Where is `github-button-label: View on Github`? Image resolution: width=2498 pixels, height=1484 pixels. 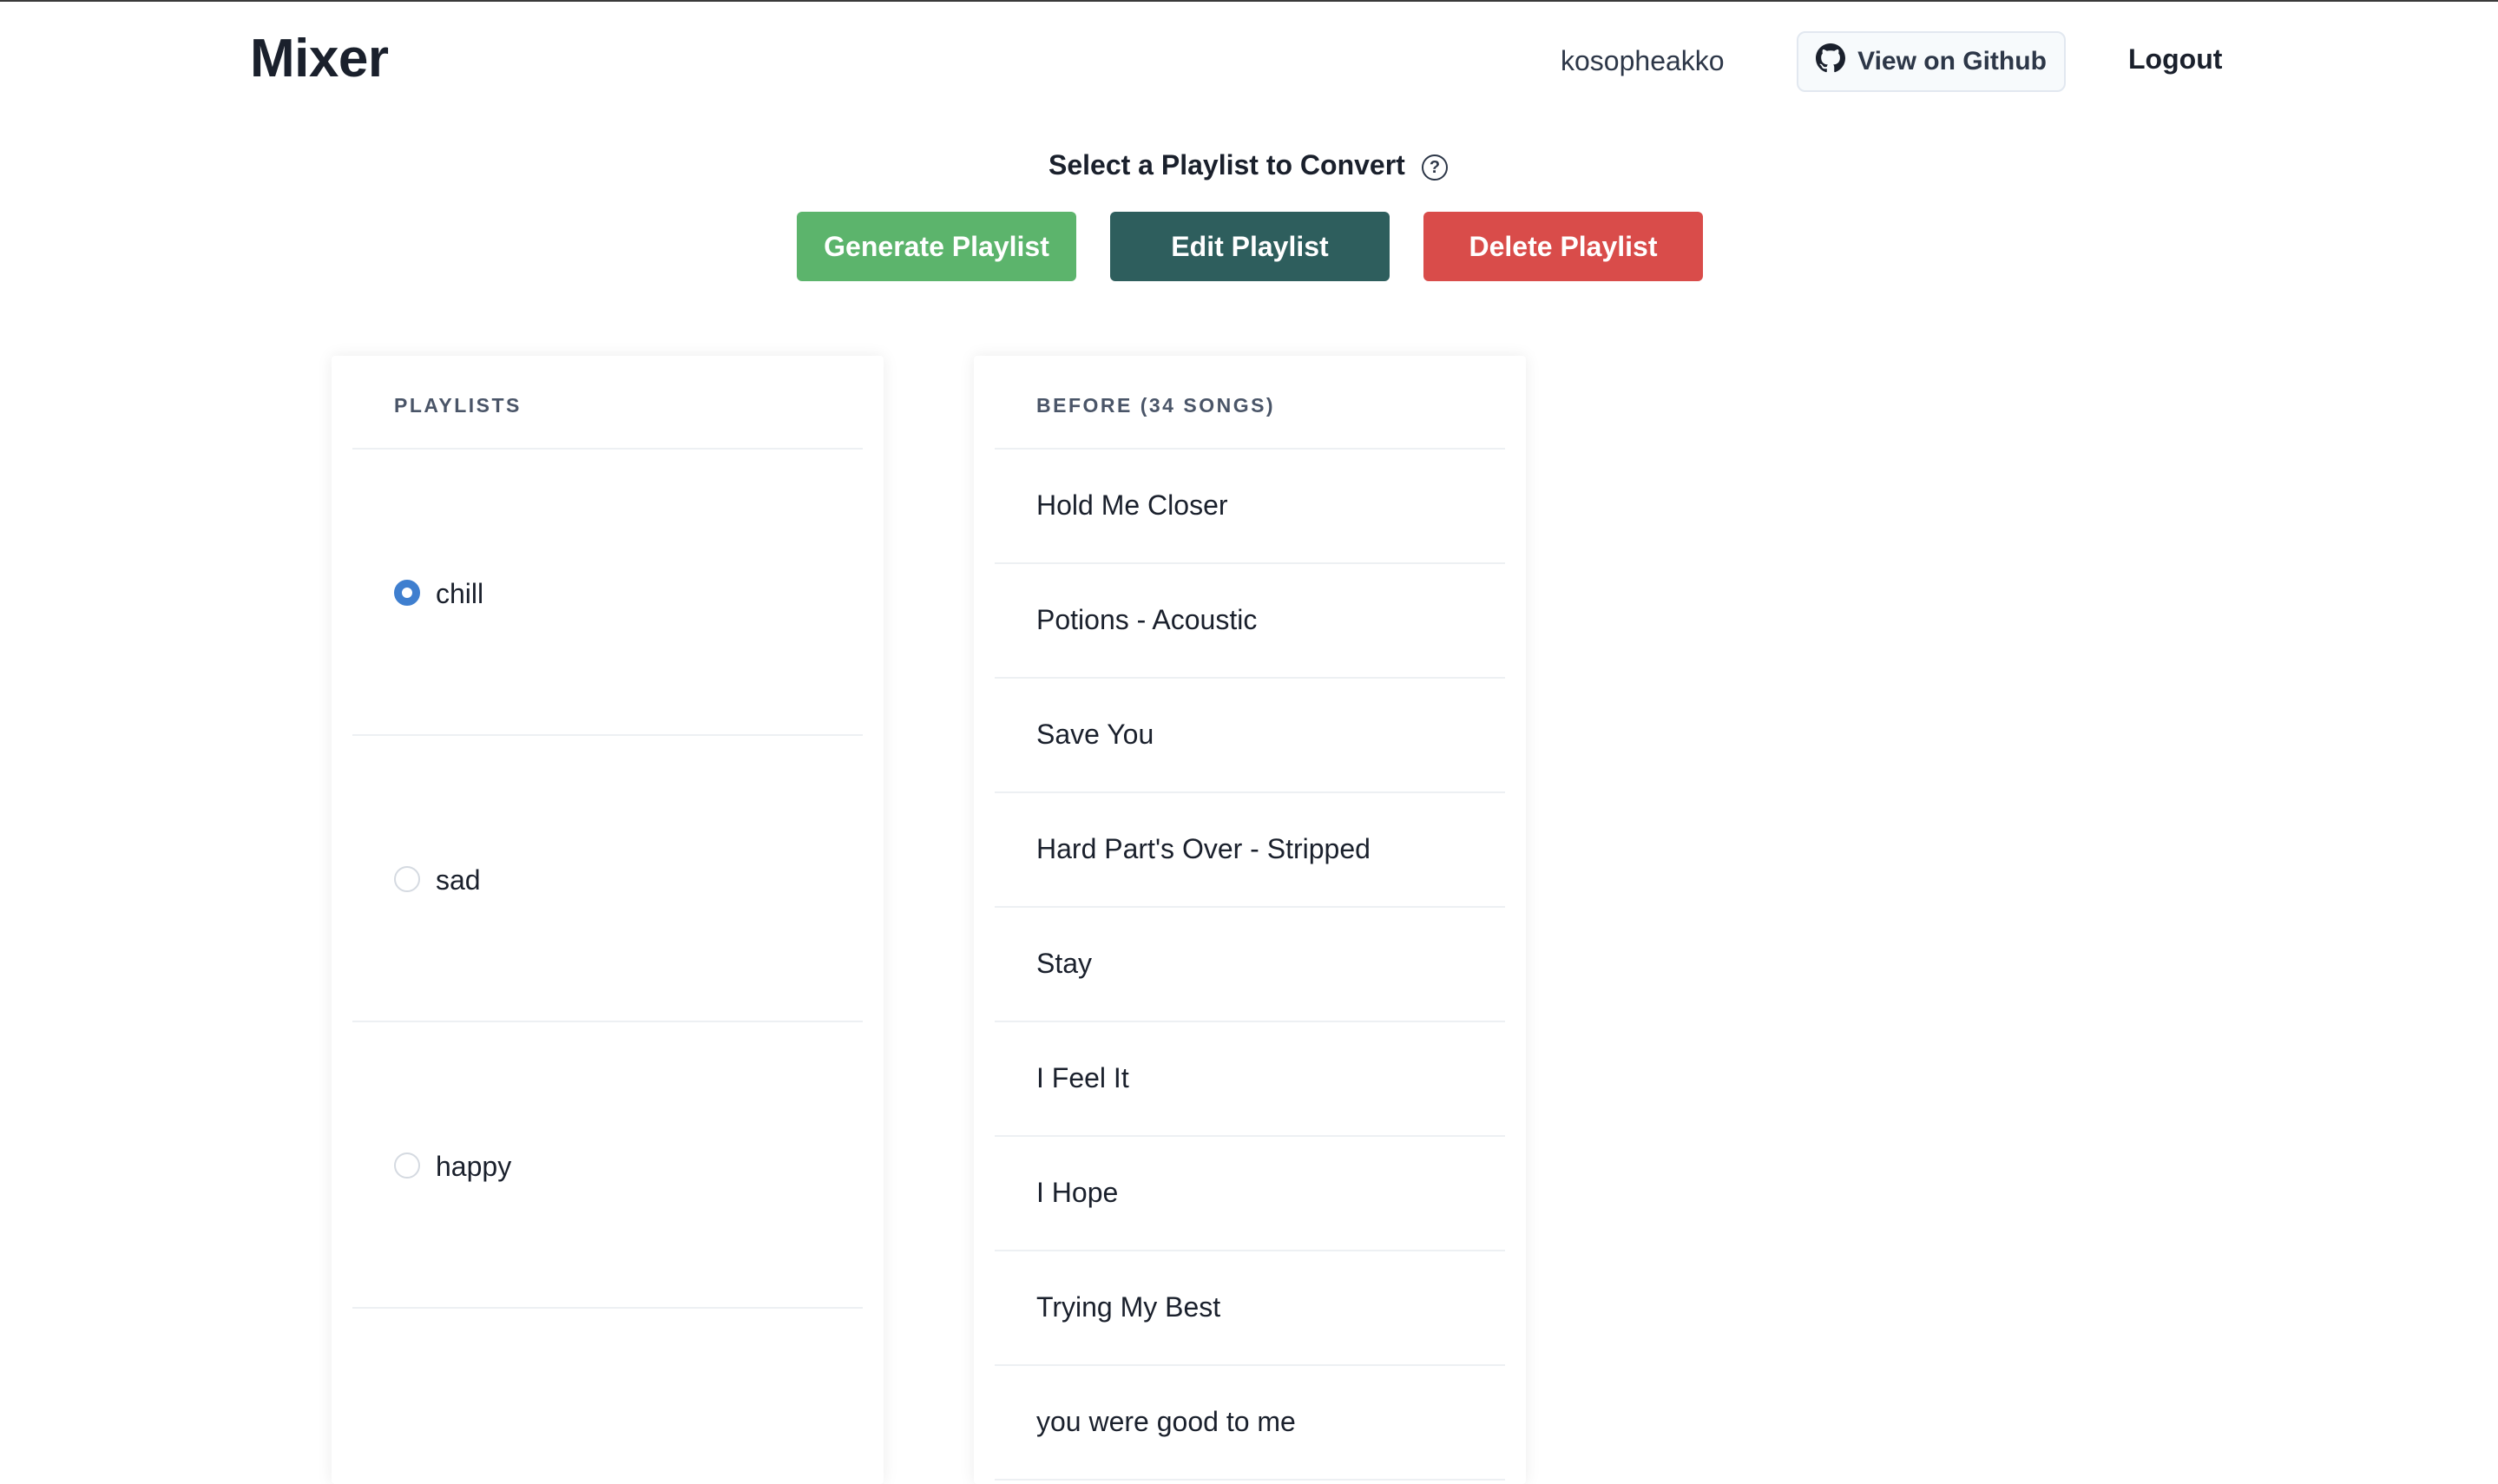 github-button-label: View on Github is located at coordinates (1952, 62).